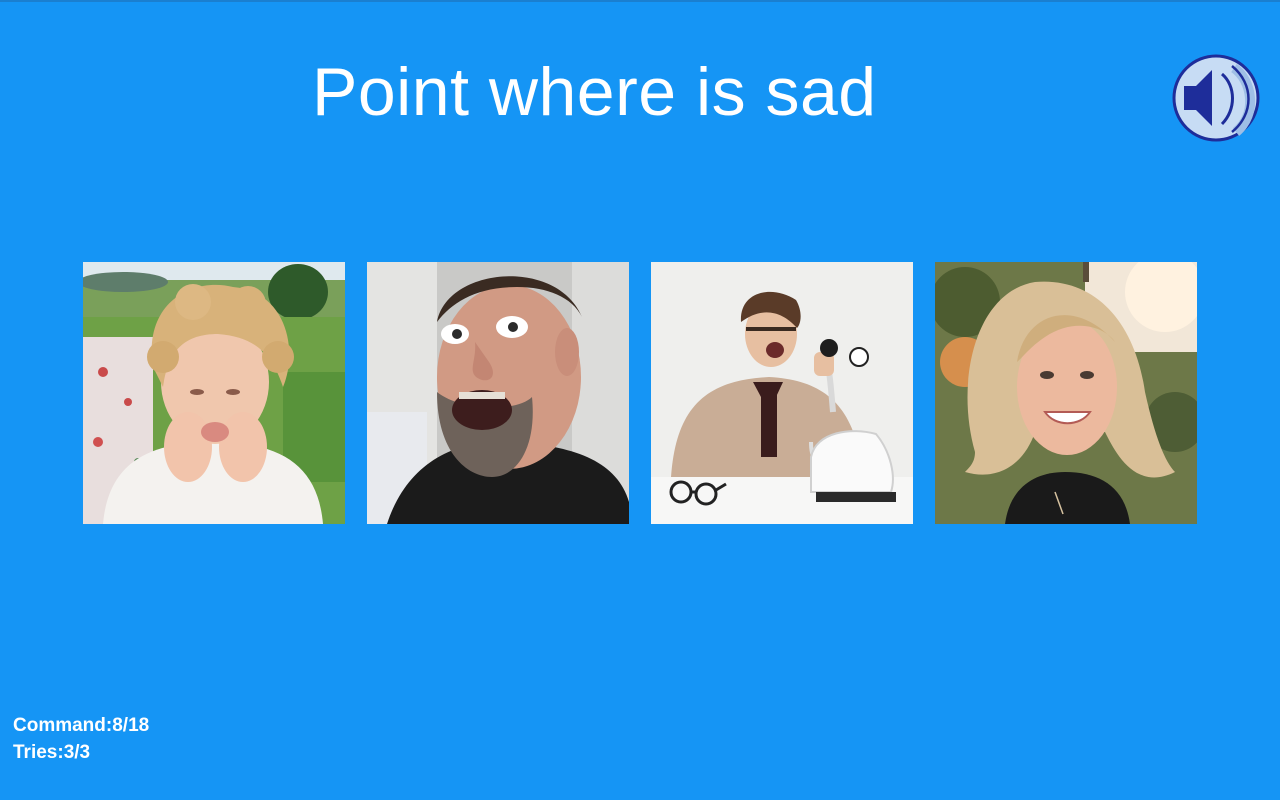  I want to click on photo-angry-man-phone, so click(782, 393).